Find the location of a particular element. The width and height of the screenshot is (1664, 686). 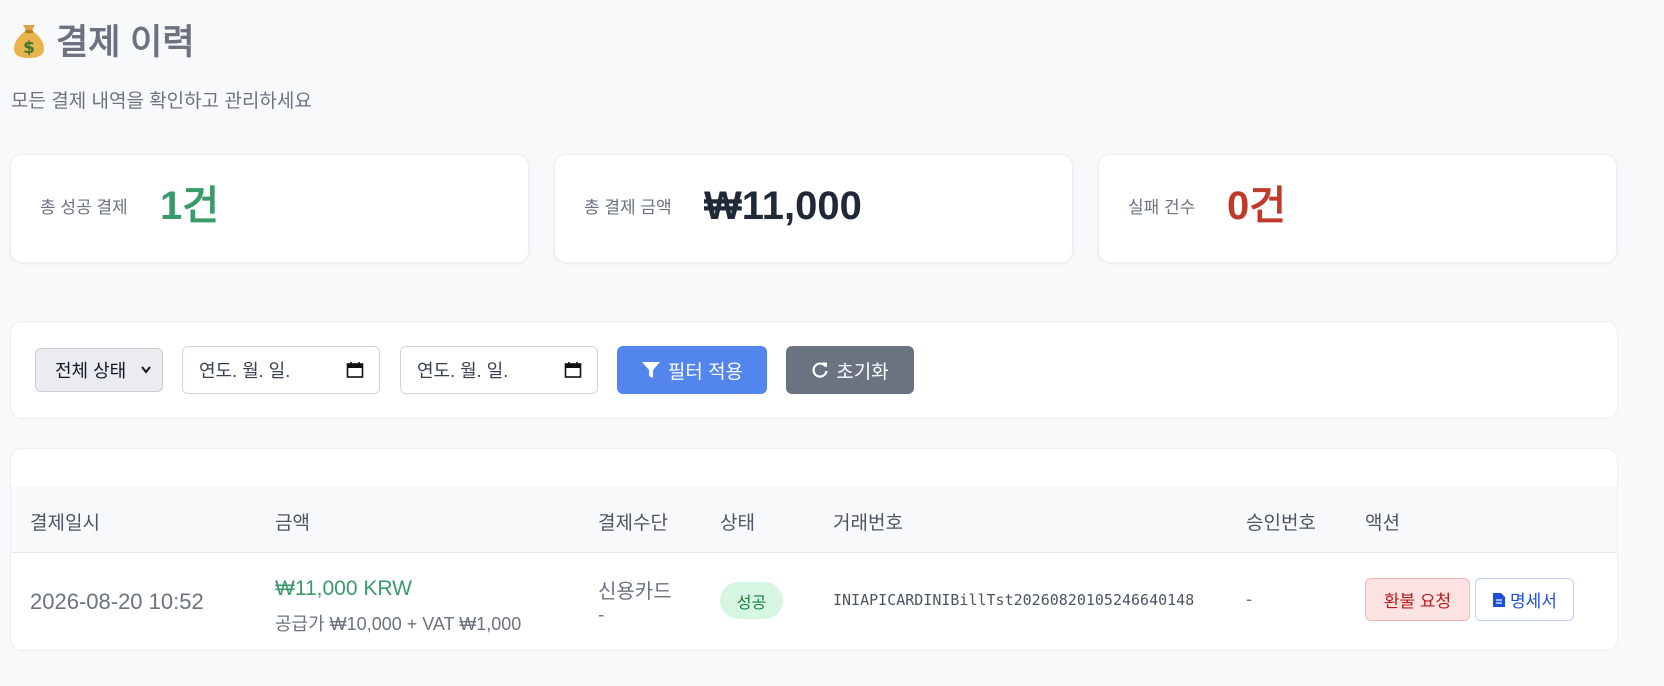

stat-label: 총 결제 금액 is located at coordinates (628, 207).